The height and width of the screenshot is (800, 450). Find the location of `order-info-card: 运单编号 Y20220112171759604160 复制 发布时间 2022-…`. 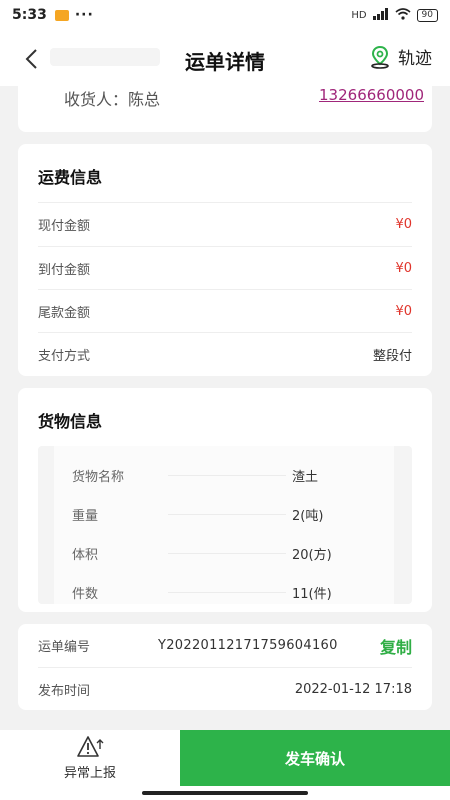

order-info-card: 运单编号 Y20220112171759604160 复制 发布时间 2022-… is located at coordinates (225, 667).